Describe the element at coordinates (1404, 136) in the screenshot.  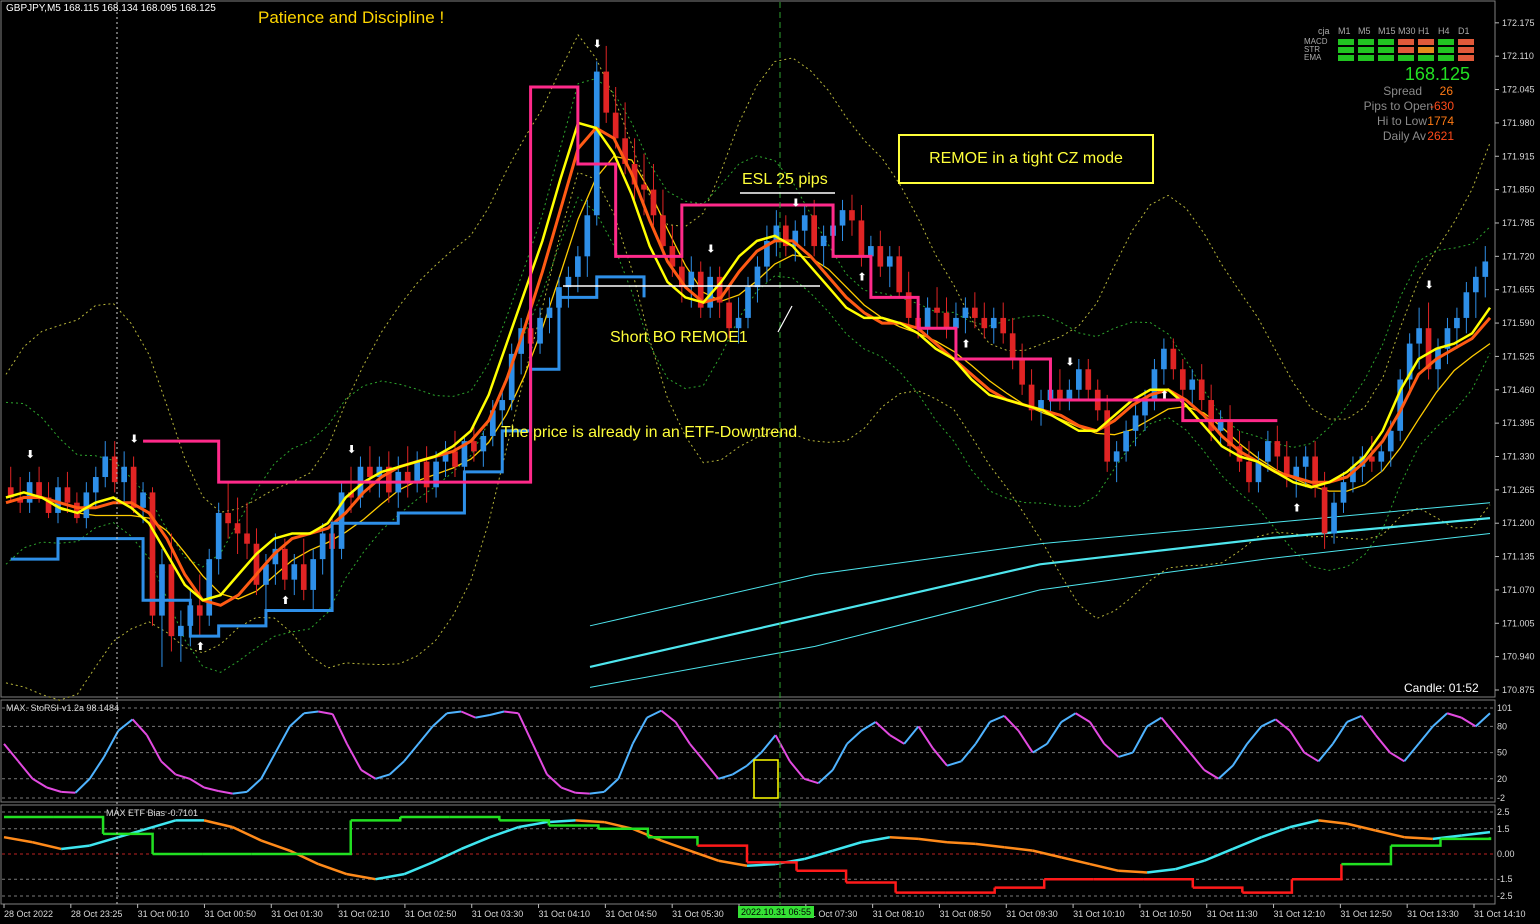
I see `daily-av-label: Daily Av` at that location.